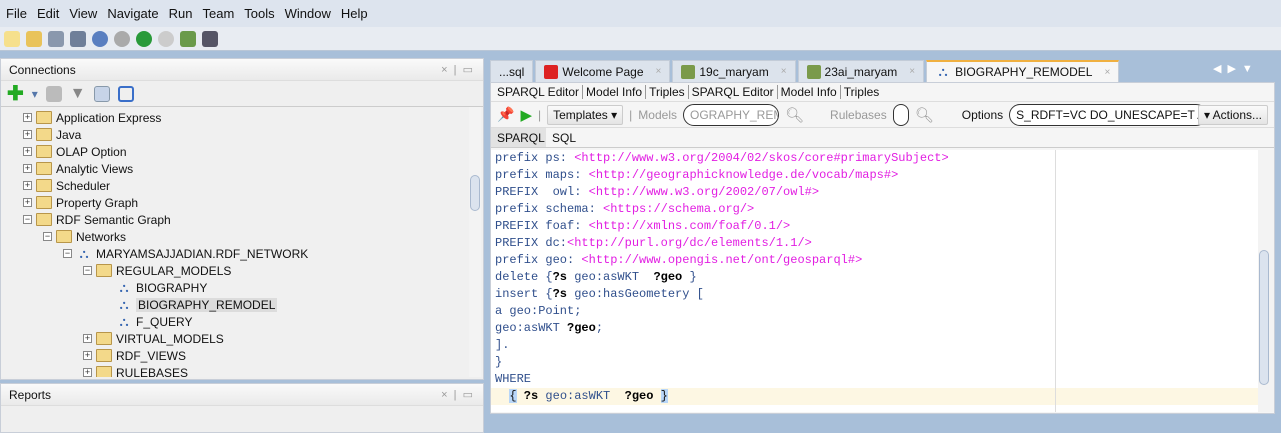  What do you see at coordinates (734, 71) in the screenshot?
I see `tab-19c-maryam: 19c_maryam ×` at bounding box center [734, 71].